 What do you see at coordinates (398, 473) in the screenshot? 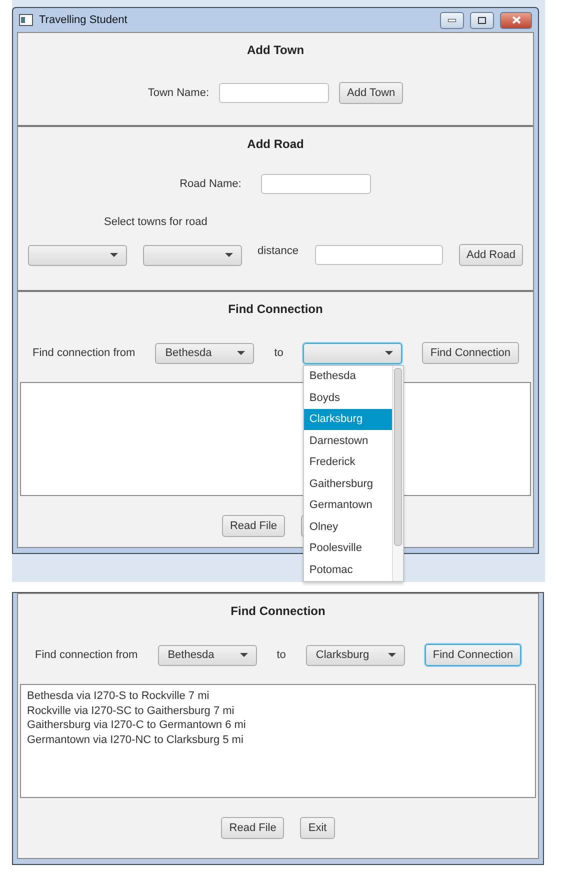
I see `scroll-bar` at bounding box center [398, 473].